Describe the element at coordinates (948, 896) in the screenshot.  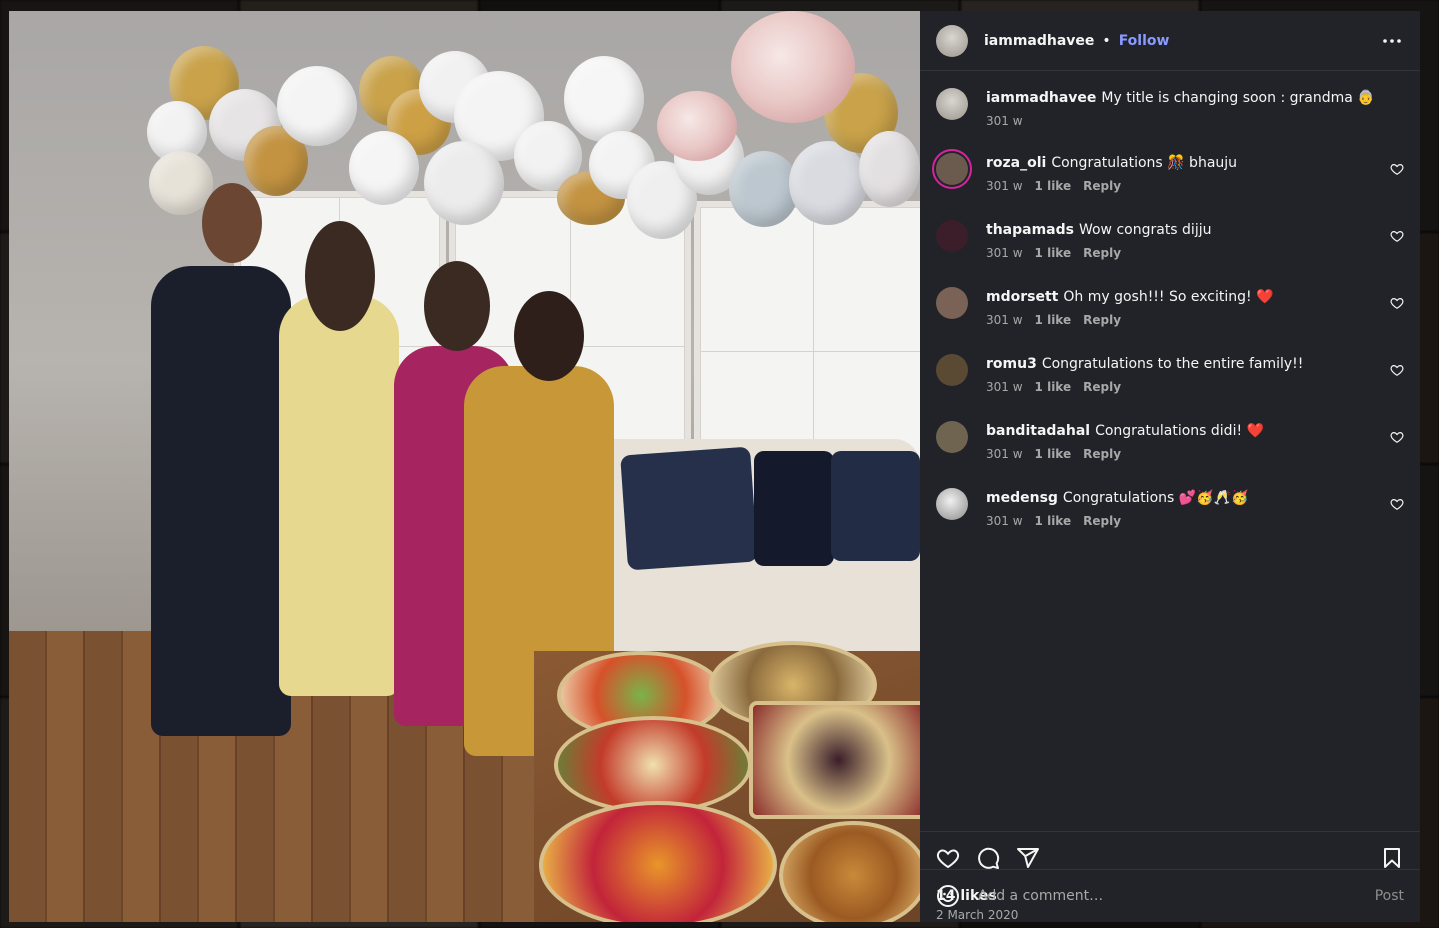
I see `smiley-icon` at that location.